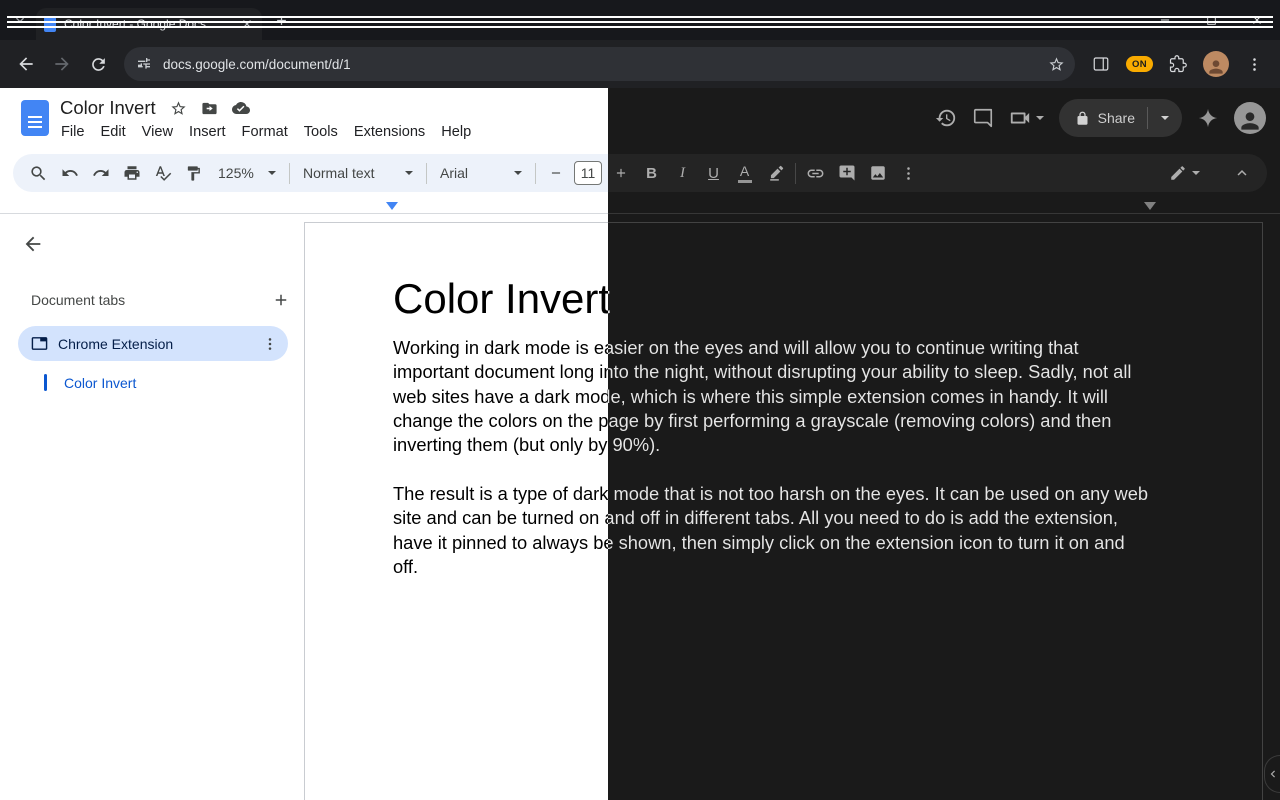 The width and height of the screenshot is (1280, 800). Describe the element at coordinates (454, 173) in the screenshot. I see `font-value: Arial` at that location.